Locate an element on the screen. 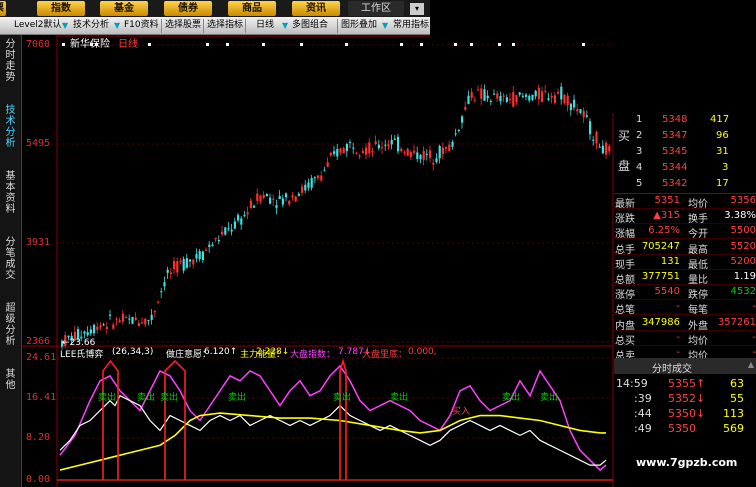 The image size is (756, 487). bid-row: 3 5345 31 is located at coordinates (685, 153).